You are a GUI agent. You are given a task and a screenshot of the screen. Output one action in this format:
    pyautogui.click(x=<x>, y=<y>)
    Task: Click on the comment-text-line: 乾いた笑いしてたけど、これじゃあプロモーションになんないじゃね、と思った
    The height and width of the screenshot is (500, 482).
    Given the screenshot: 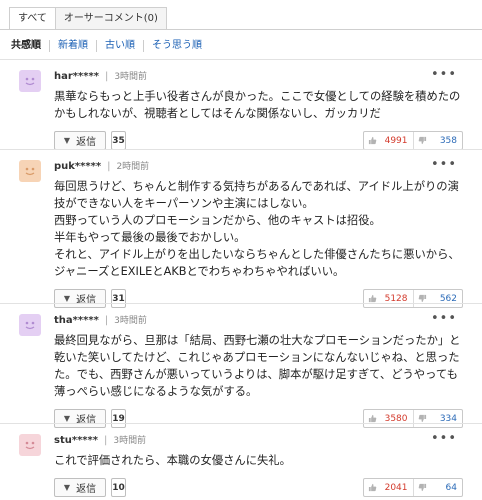 What is the action you would take?
    pyautogui.click(x=257, y=357)
    